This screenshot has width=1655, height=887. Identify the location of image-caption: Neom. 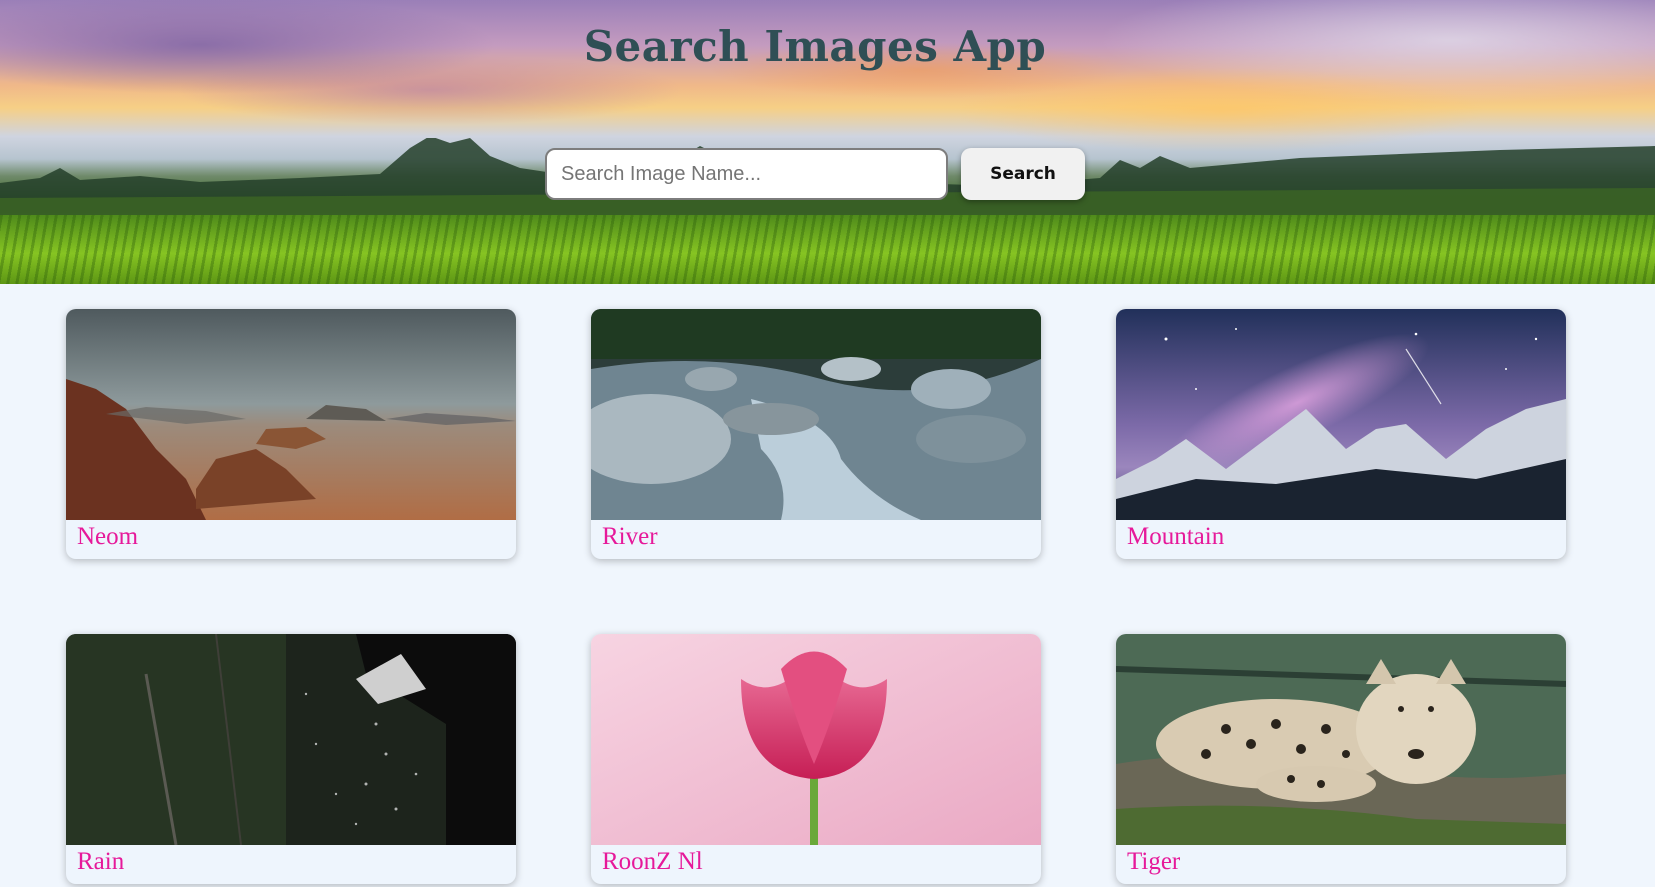
(108, 536).